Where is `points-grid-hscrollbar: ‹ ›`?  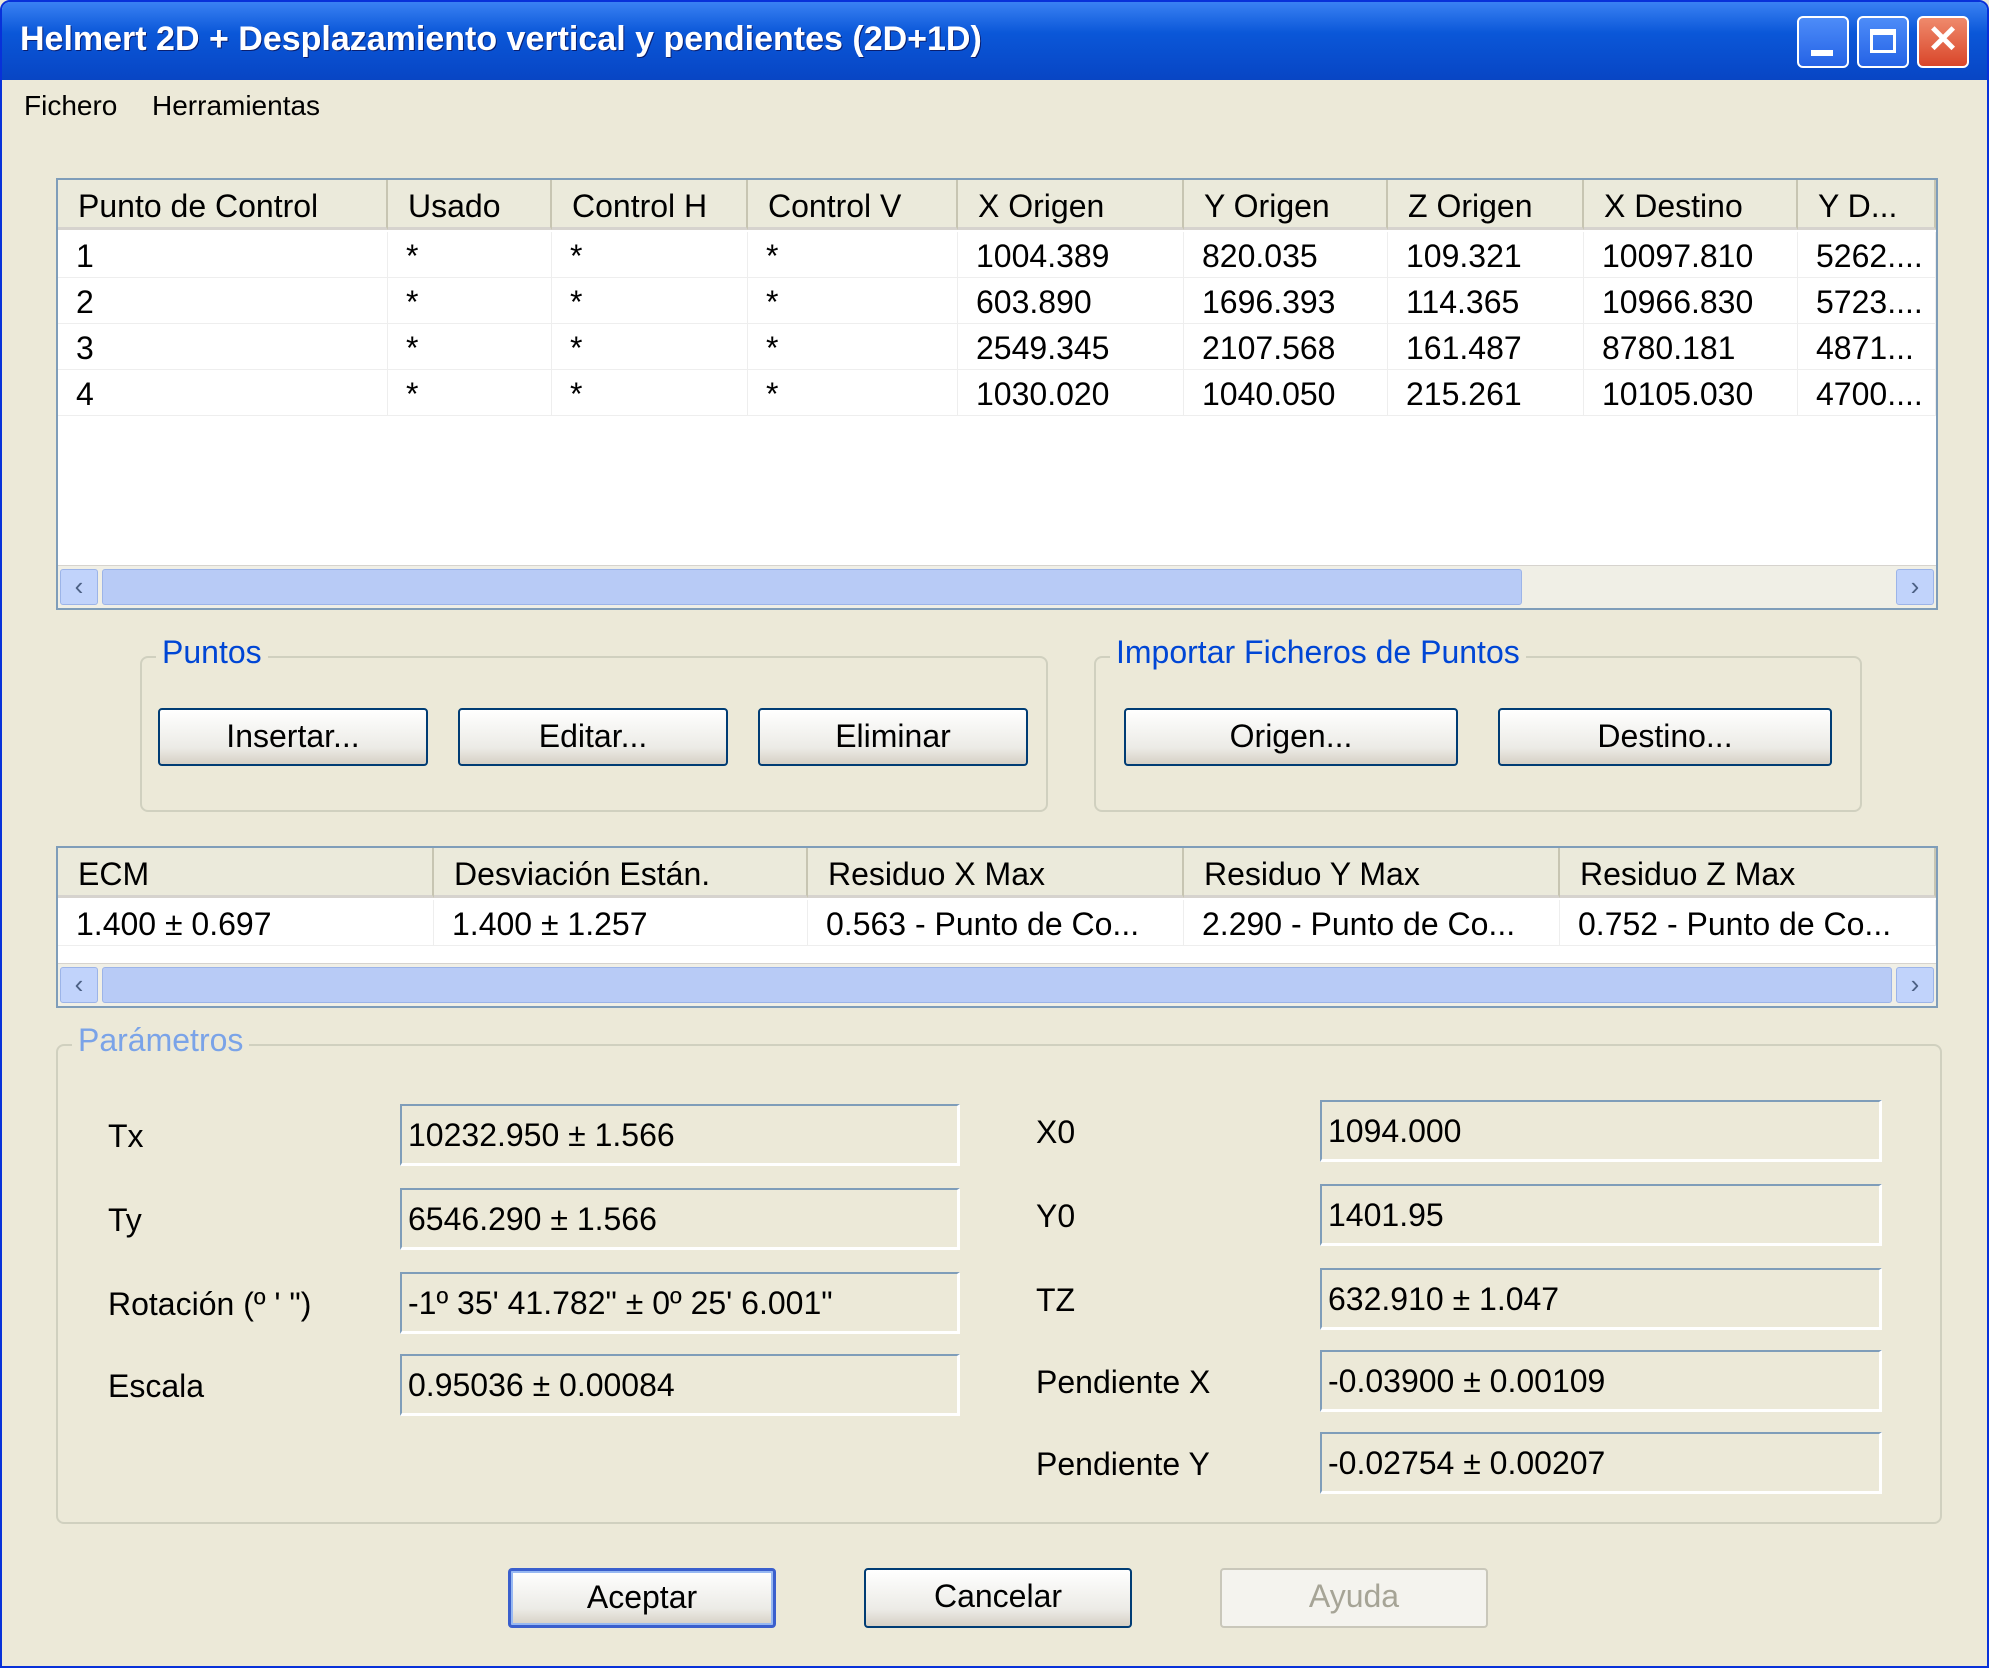 points-grid-hscrollbar: ‹ › is located at coordinates (997, 586).